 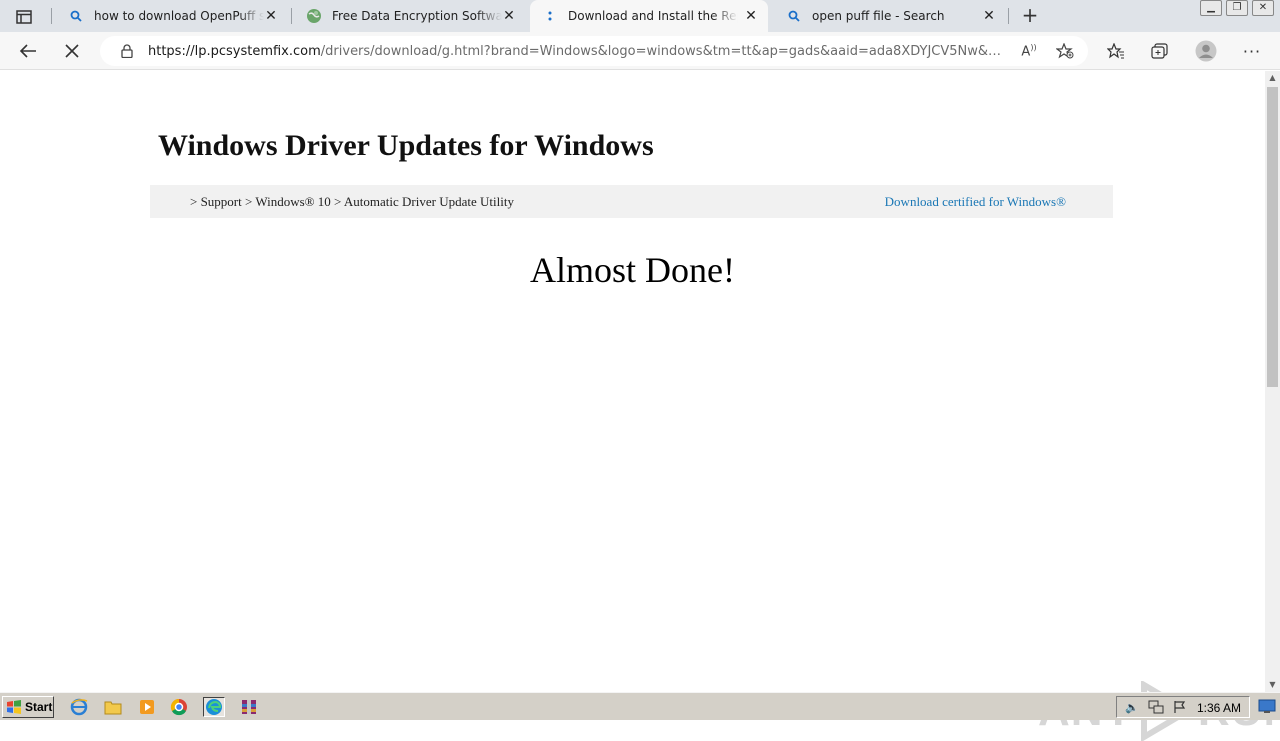 I want to click on show-desktop-icon, so click(x=1267, y=706).